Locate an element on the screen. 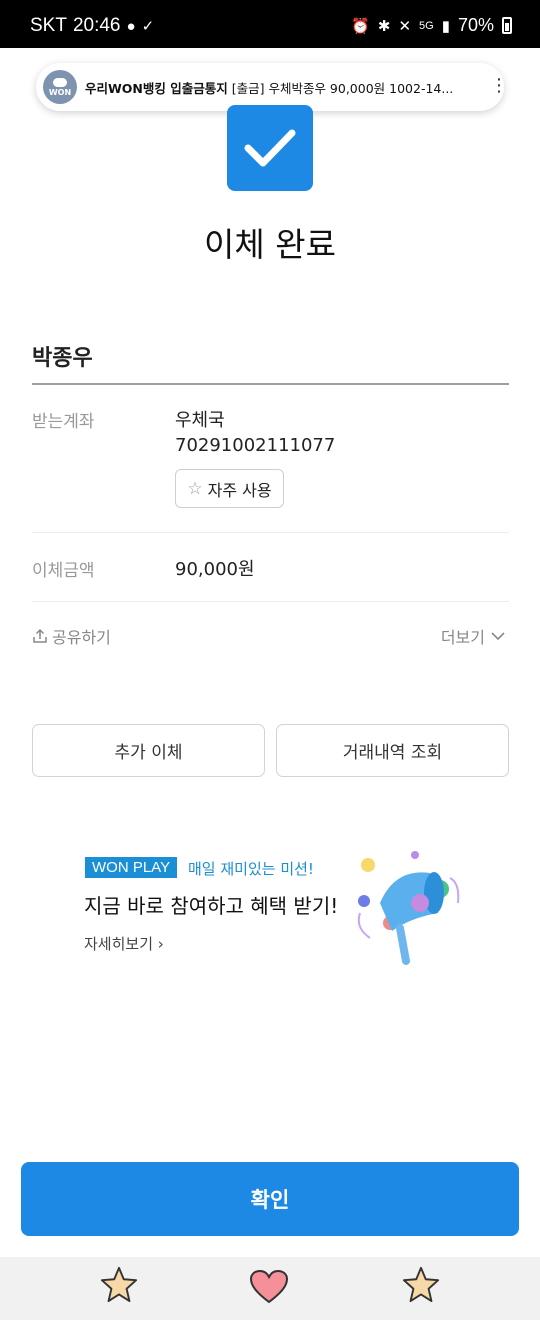 The image size is (540, 1320). logo-text: WON is located at coordinates (60, 92).